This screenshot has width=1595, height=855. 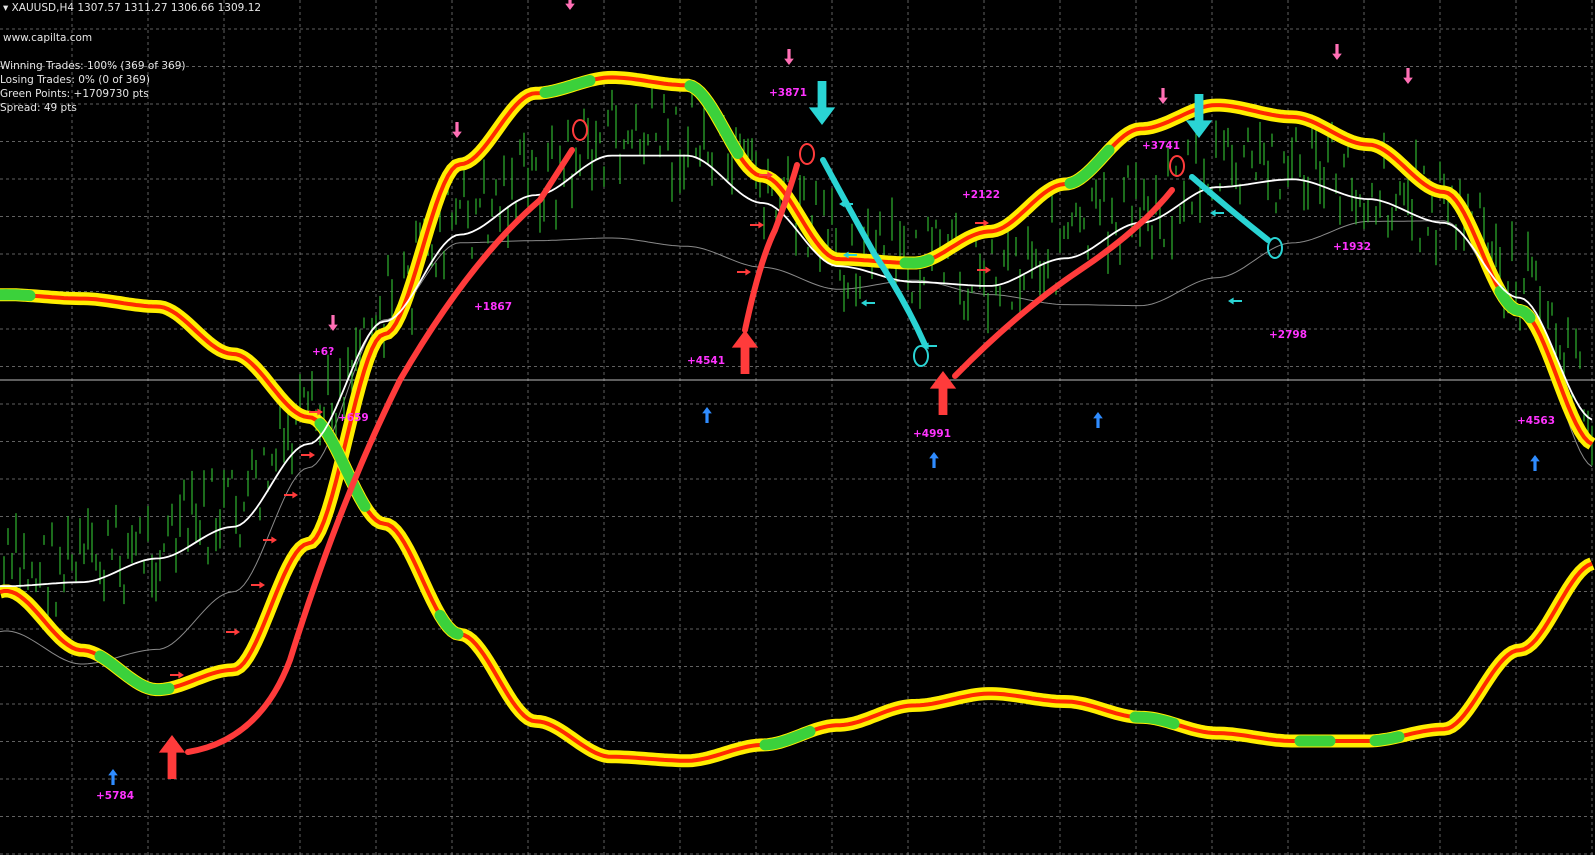 I want to click on profit-label: +2122, so click(x=981, y=195).